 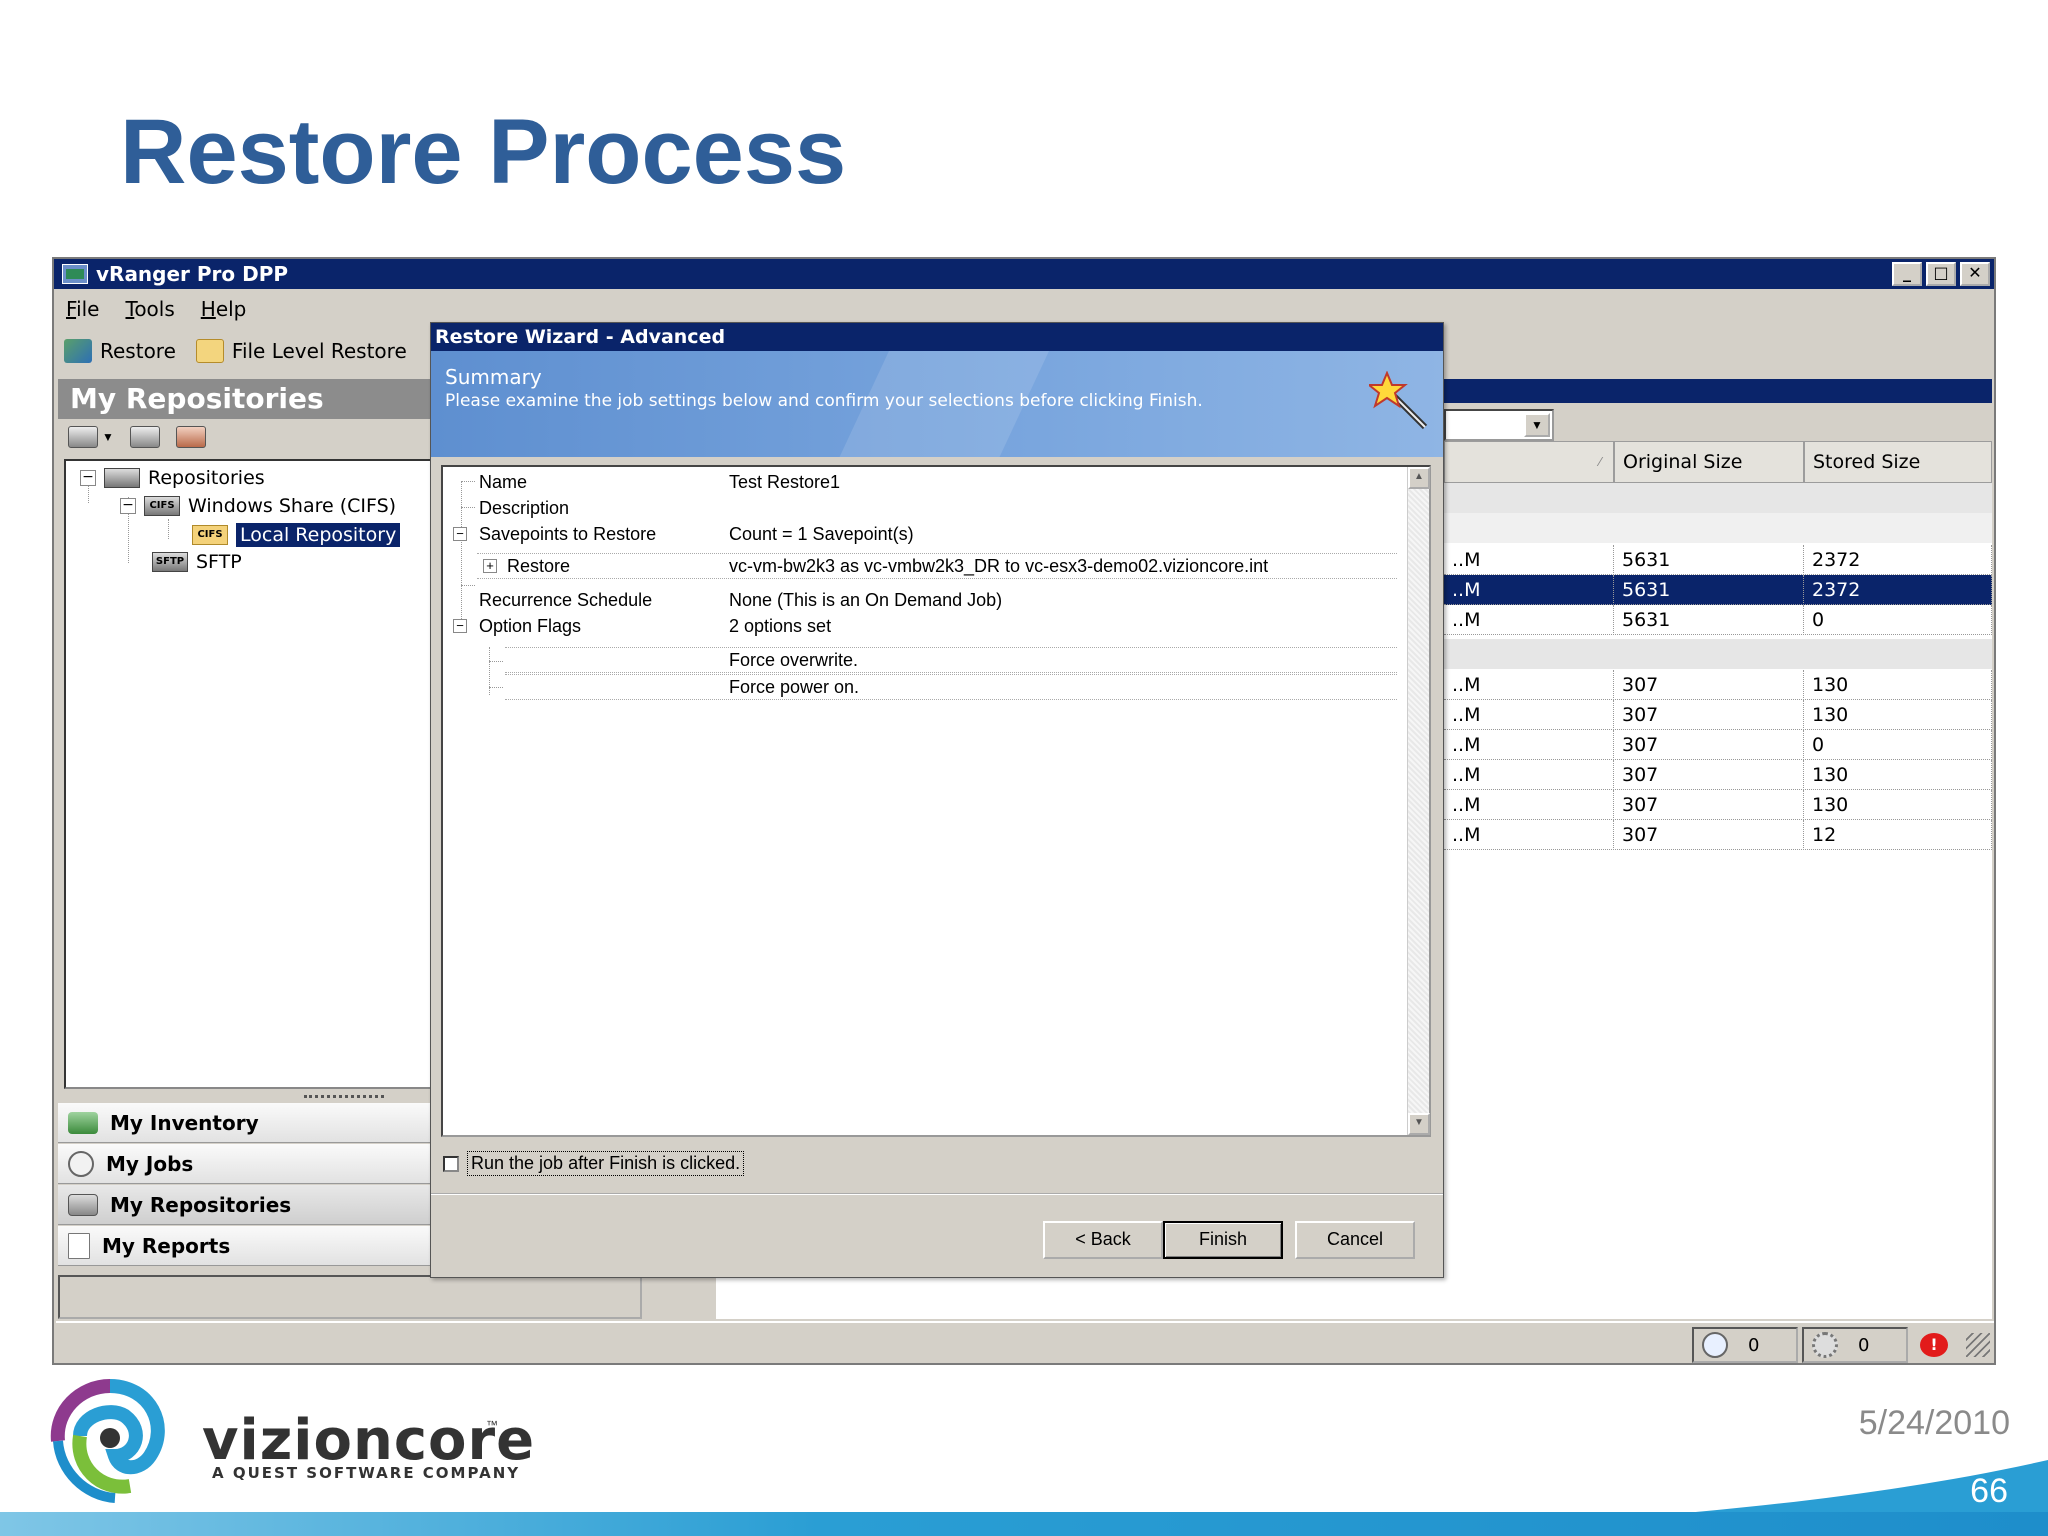 I want to click on remove-repository-icon, so click(x=190, y=437).